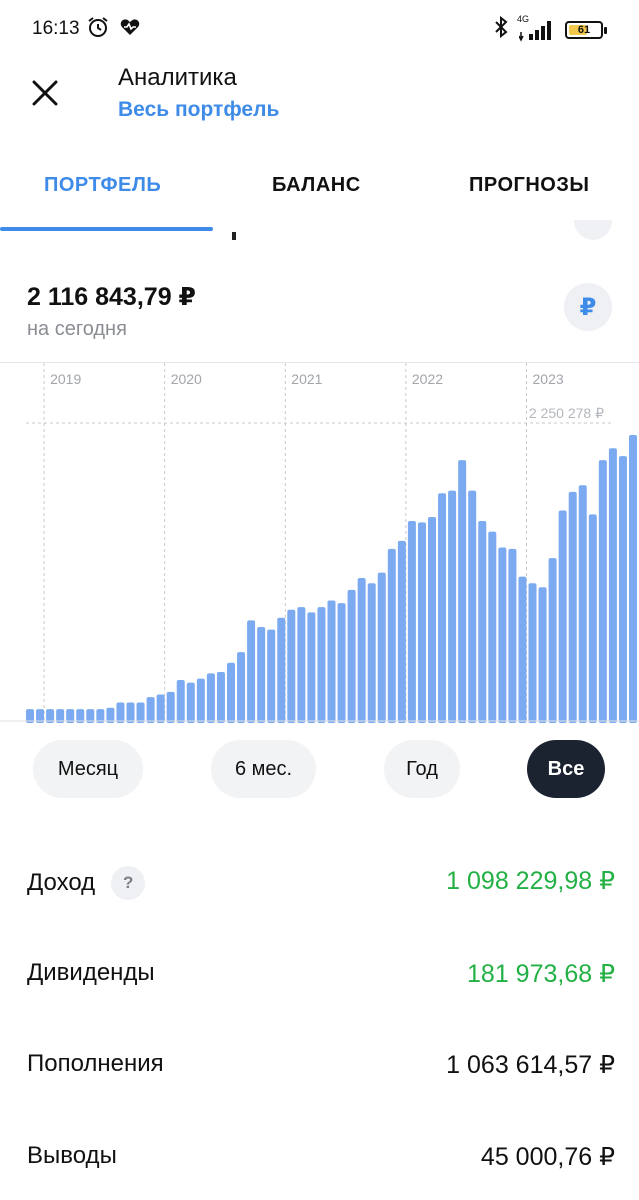 The image size is (639, 1200). I want to click on status-left-icons, so click(114, 29).